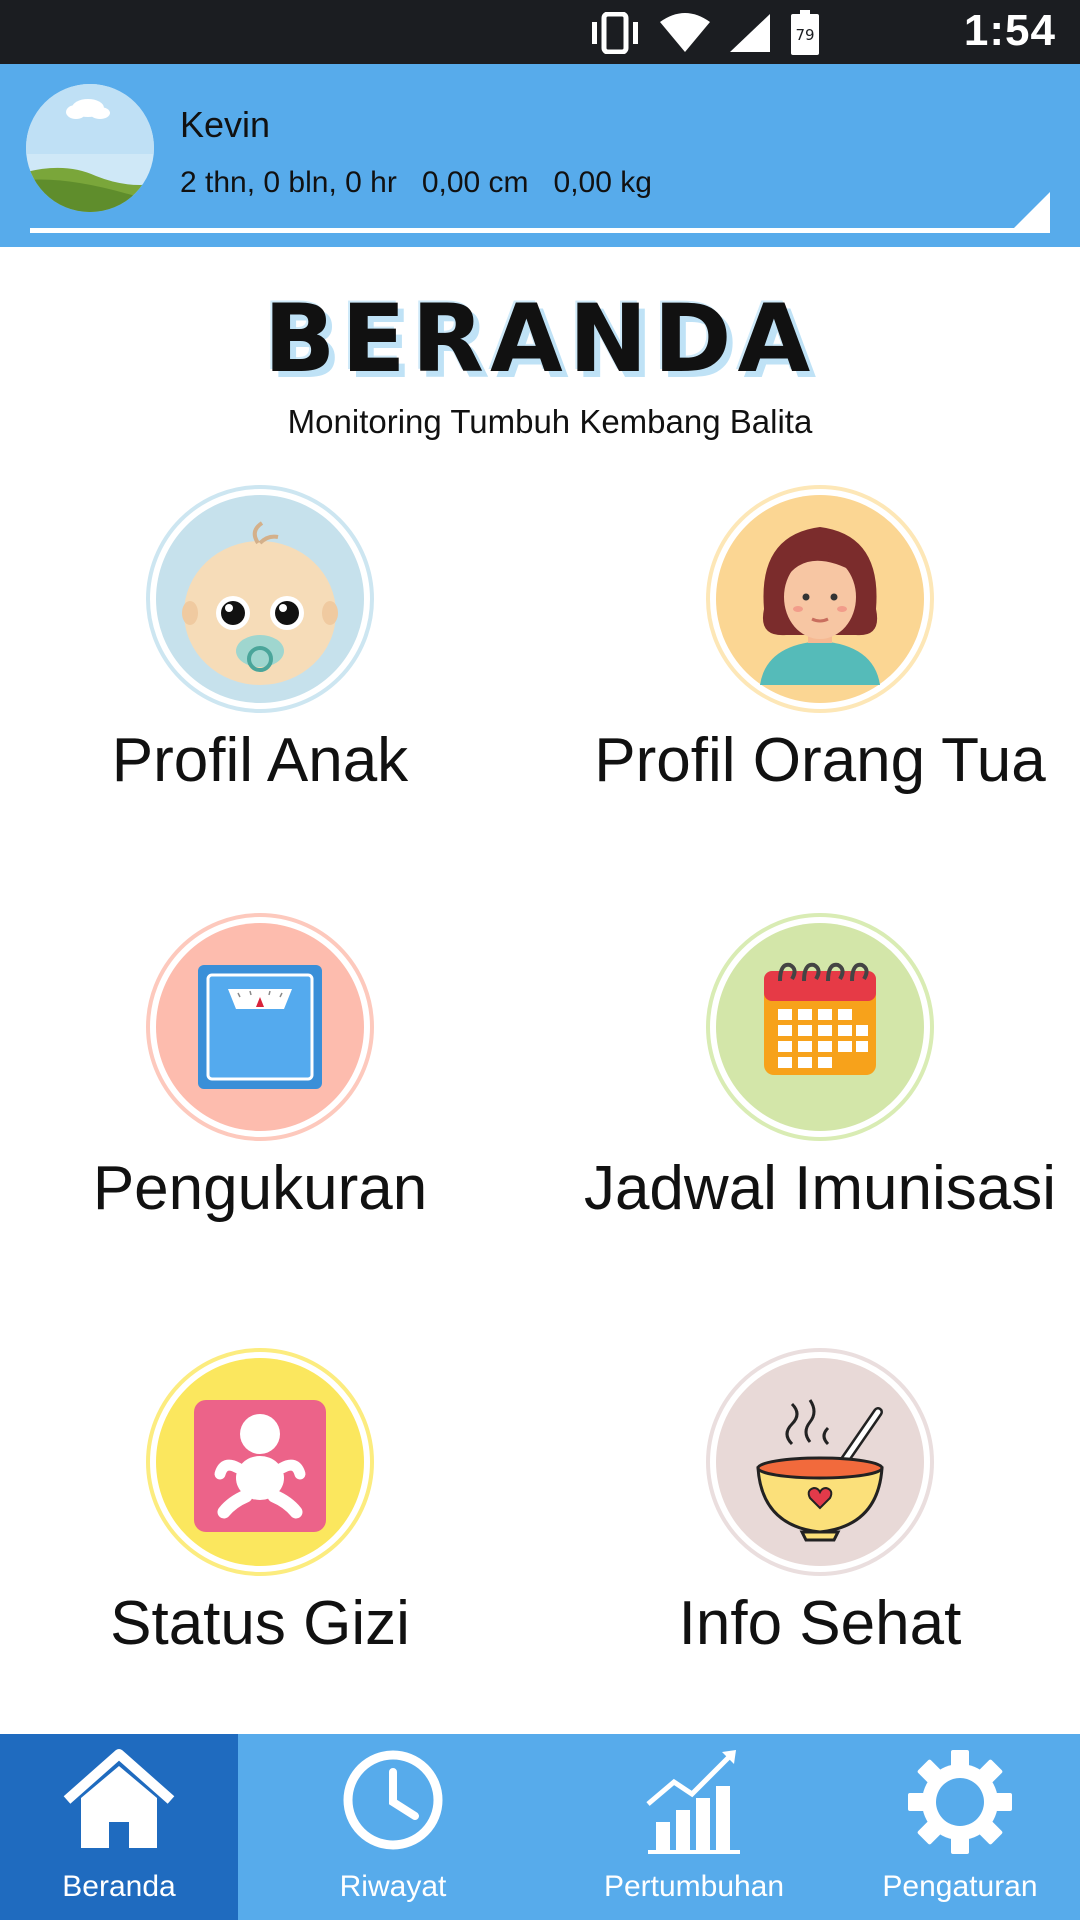  What do you see at coordinates (615, 33) in the screenshot?
I see `vibrate-icon` at bounding box center [615, 33].